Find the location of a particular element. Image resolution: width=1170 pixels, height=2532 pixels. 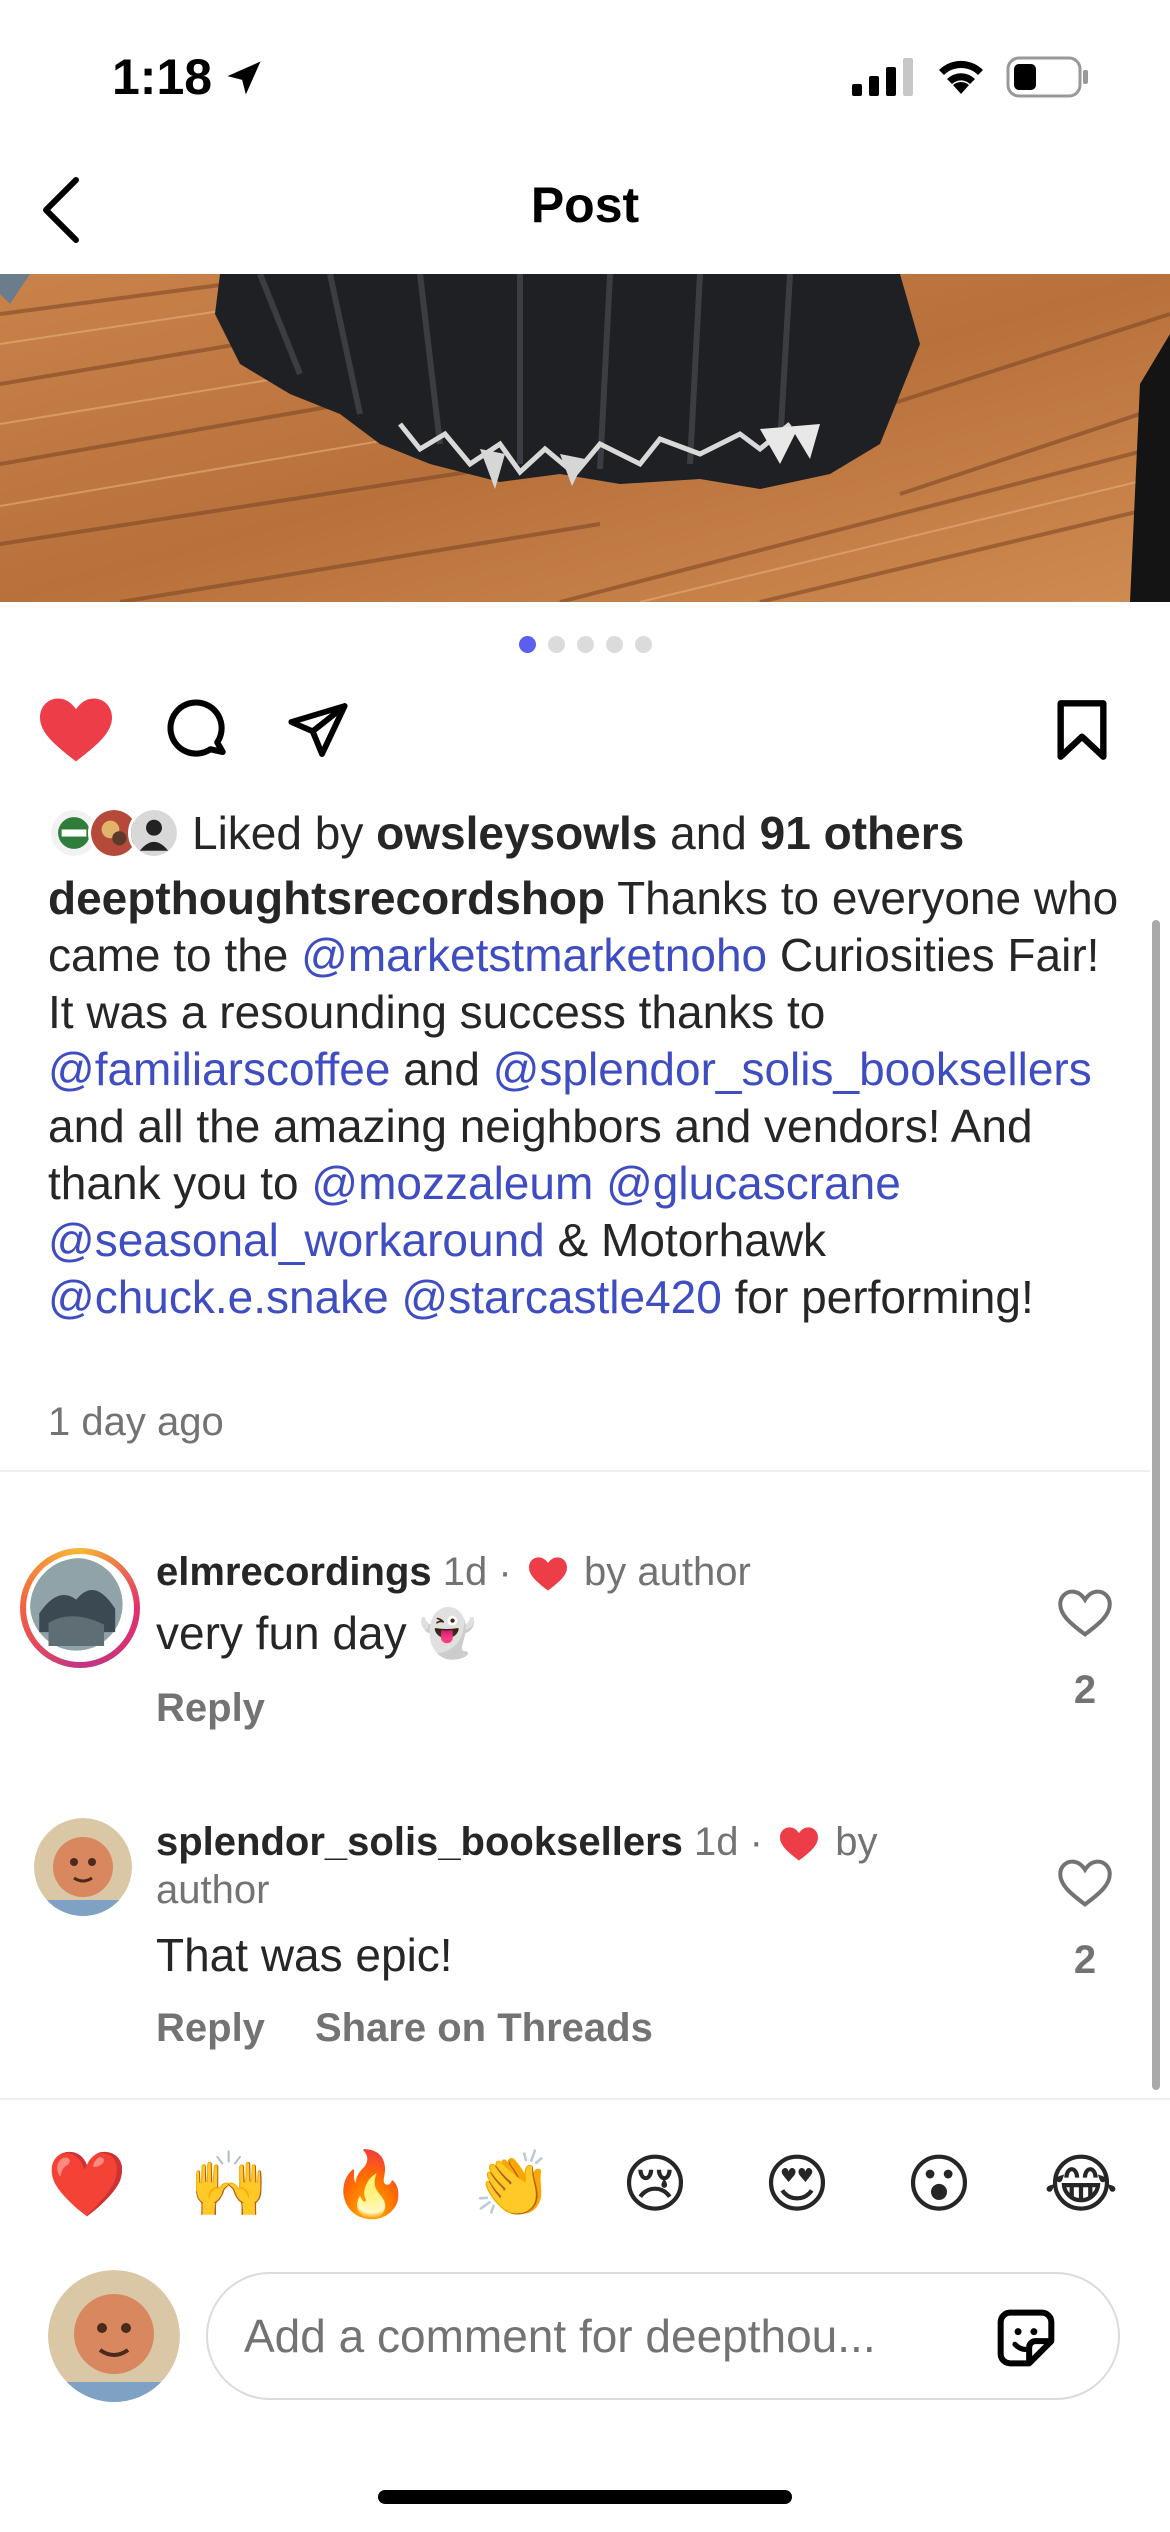

comment-actions: Reply Share on Threads is located at coordinates (404, 2028).